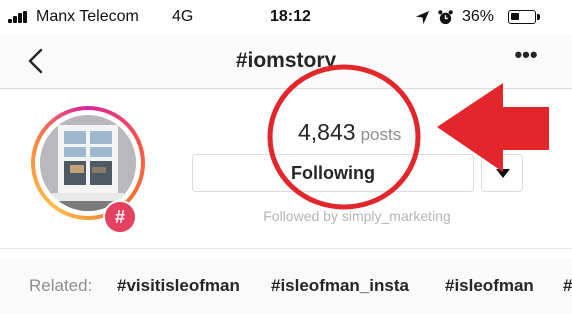 The height and width of the screenshot is (318, 572). Describe the element at coordinates (478, 16) in the screenshot. I see `battery-percent: 36%` at that location.